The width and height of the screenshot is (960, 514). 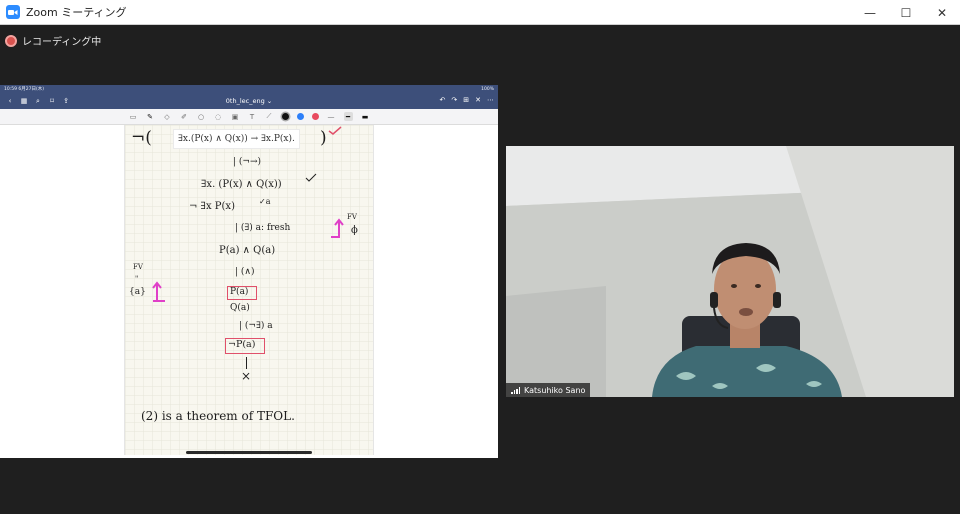 What do you see at coordinates (515, 390) in the screenshot?
I see `signal-strength-icon` at bounding box center [515, 390].